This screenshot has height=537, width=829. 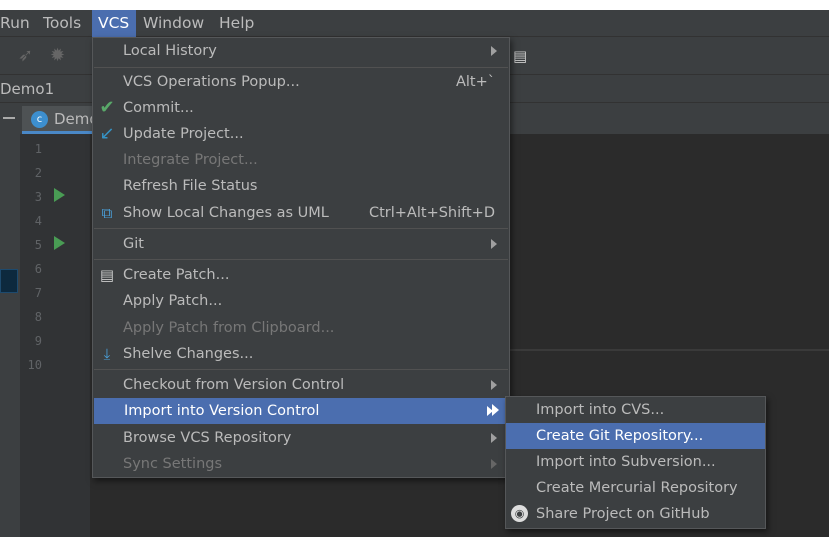 What do you see at coordinates (226, 213) in the screenshot?
I see `label: Show Local Changes as UML` at bounding box center [226, 213].